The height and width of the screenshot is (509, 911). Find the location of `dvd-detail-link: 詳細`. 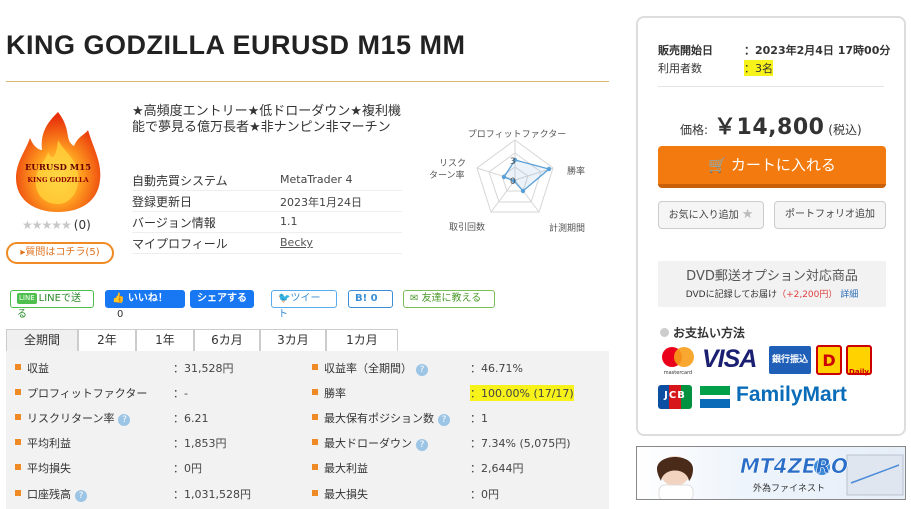

dvd-detail-link: 詳細 is located at coordinates (849, 295).